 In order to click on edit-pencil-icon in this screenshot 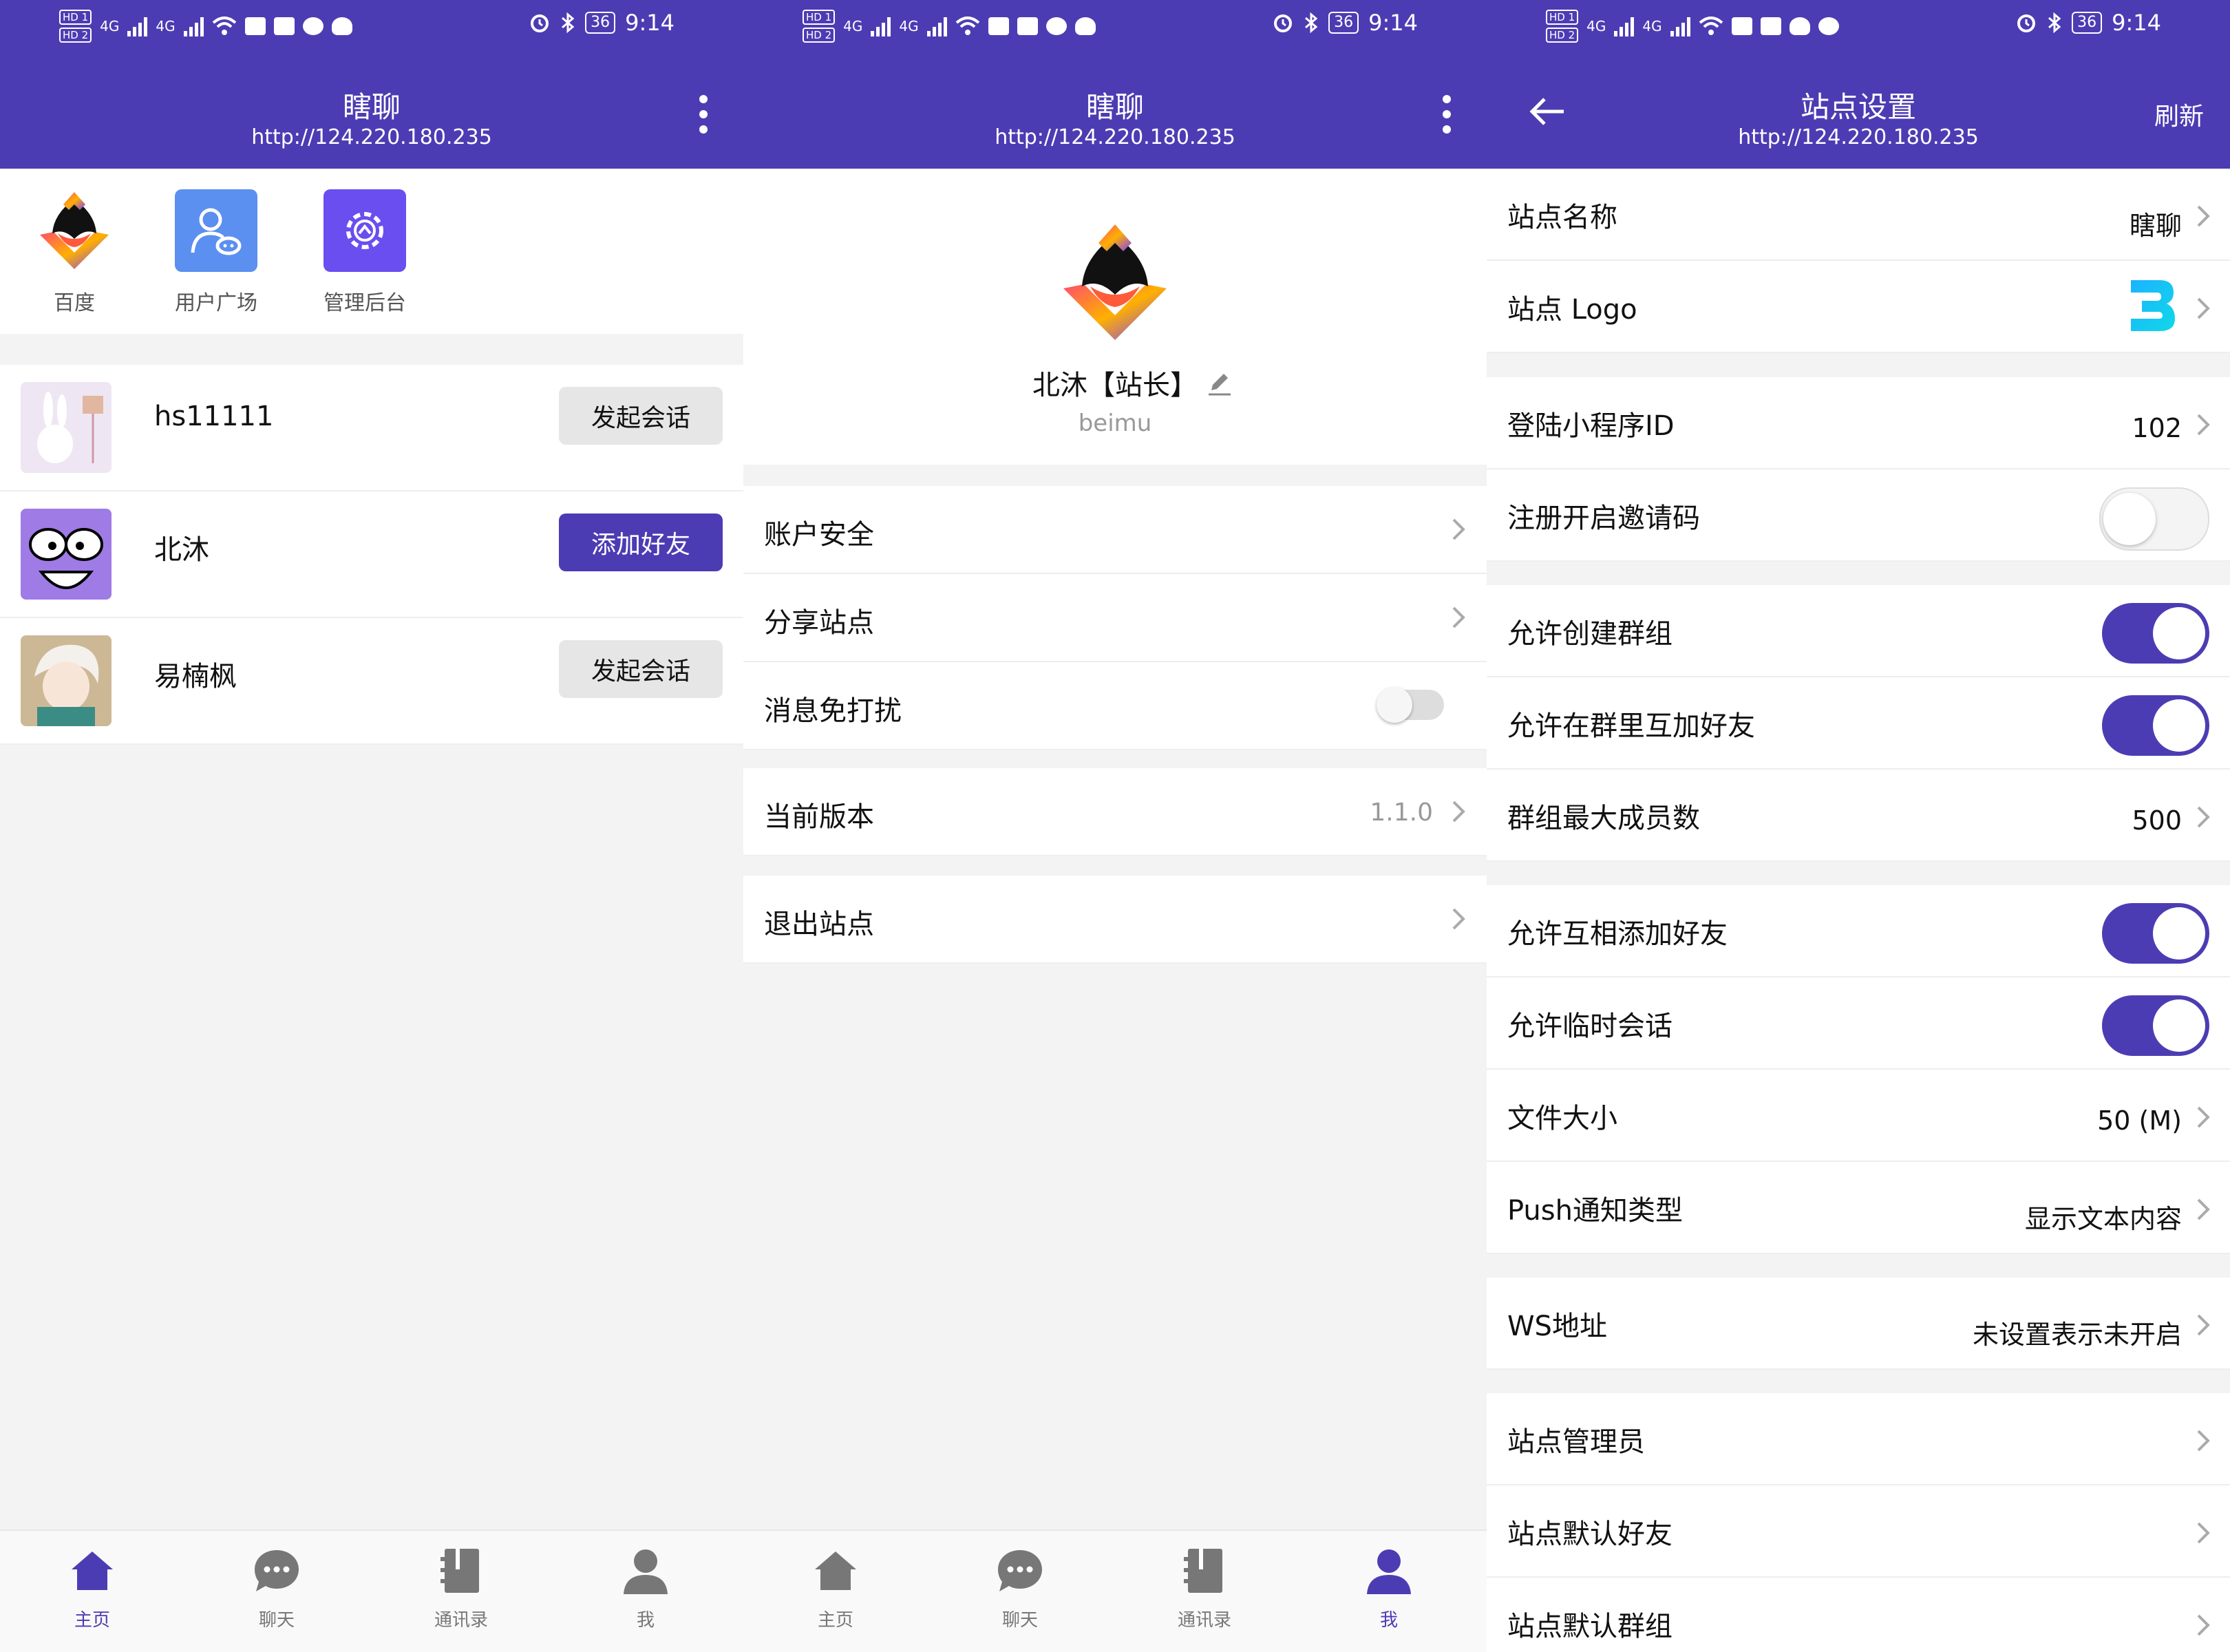, I will do `click(1219, 383)`.